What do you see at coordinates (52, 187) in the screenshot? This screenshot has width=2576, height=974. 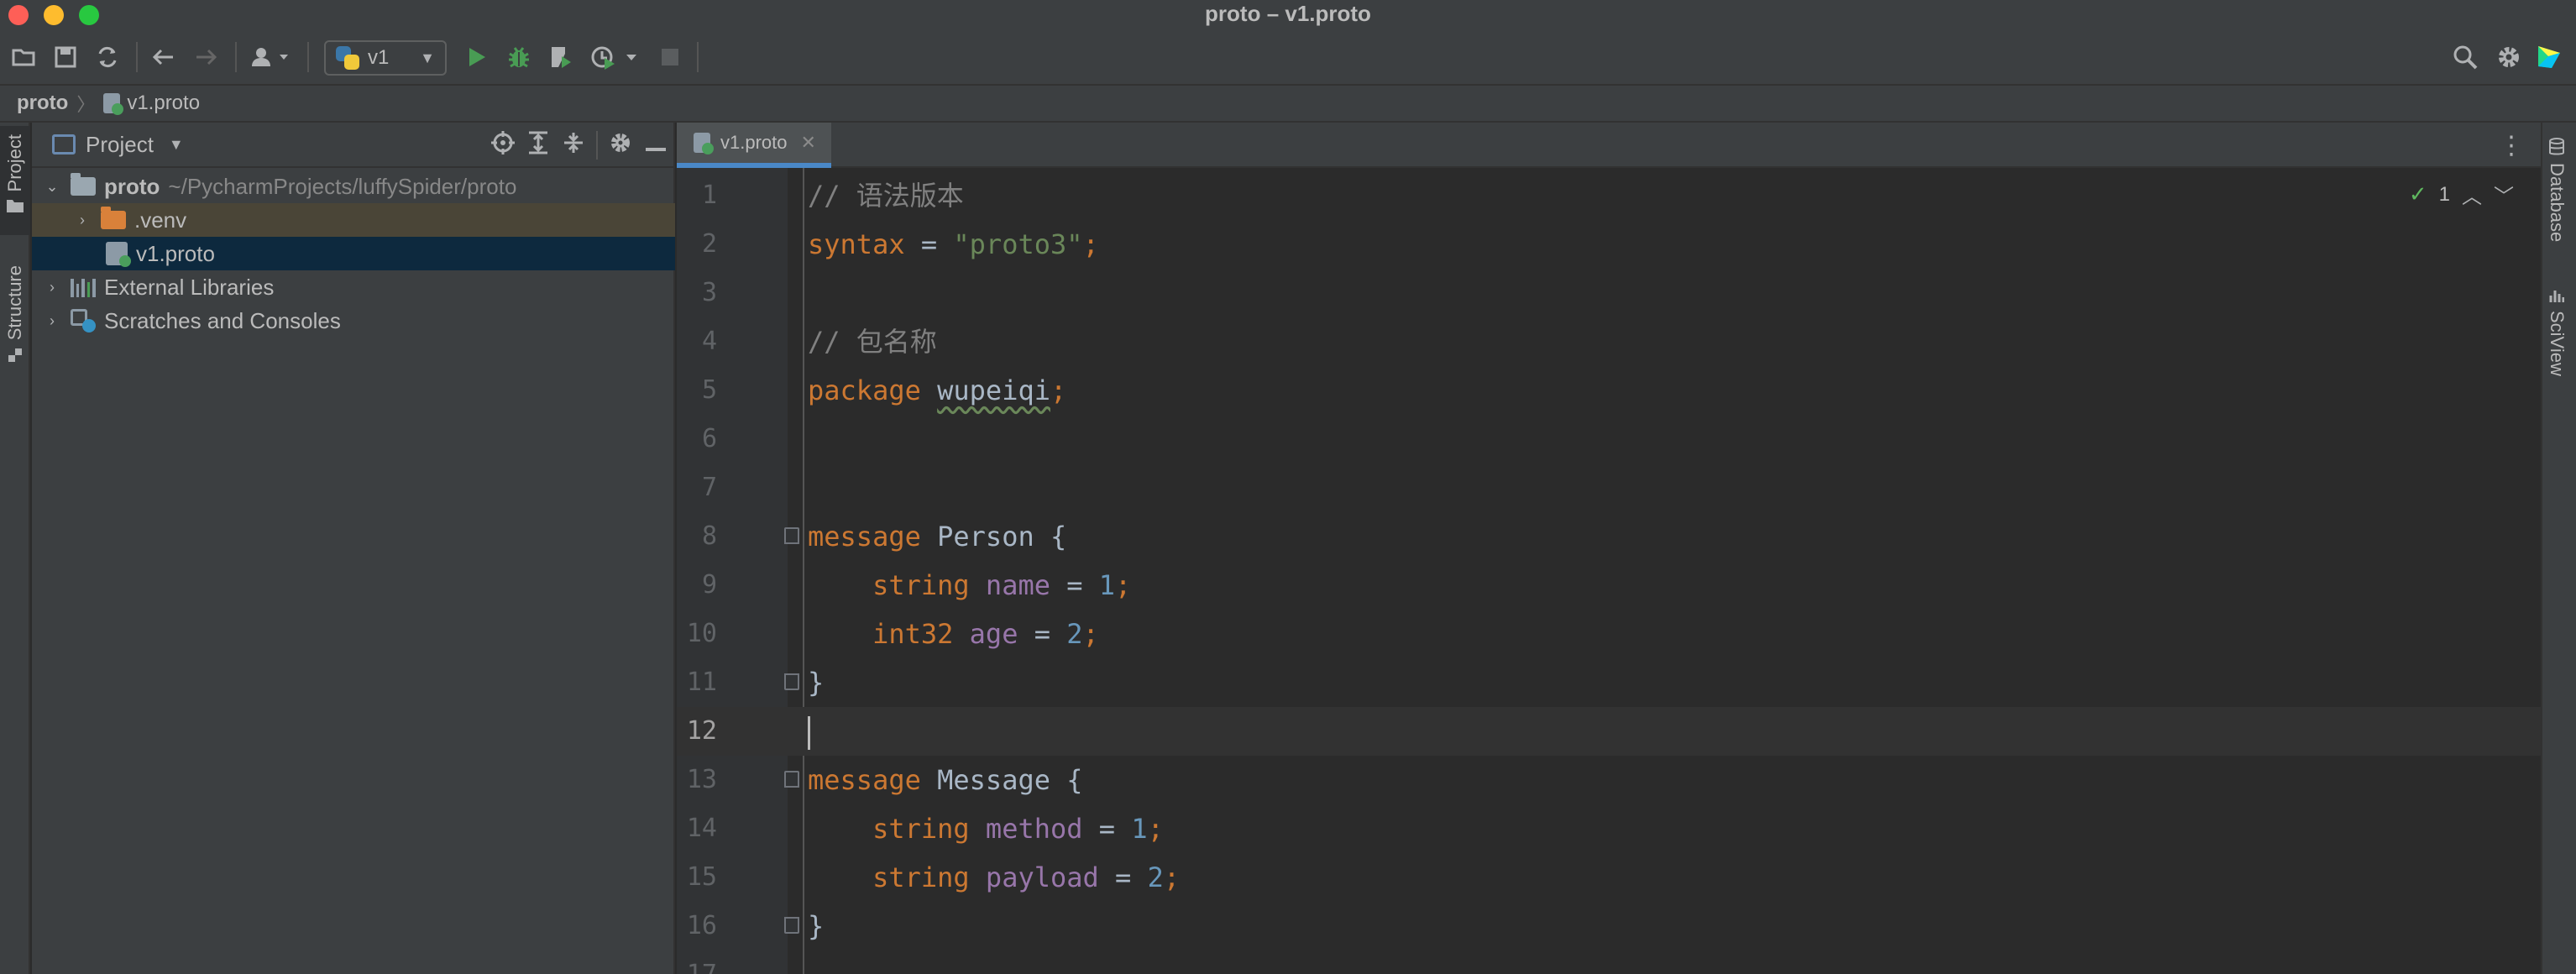 I see `chevron-down-icon: ⌄` at bounding box center [52, 187].